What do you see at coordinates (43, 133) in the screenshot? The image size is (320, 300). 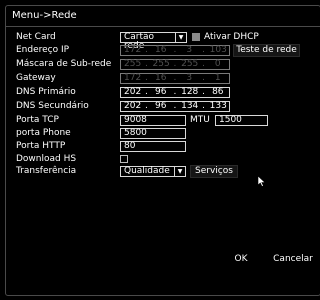 I see `label-phone-port: porta Phone` at bounding box center [43, 133].